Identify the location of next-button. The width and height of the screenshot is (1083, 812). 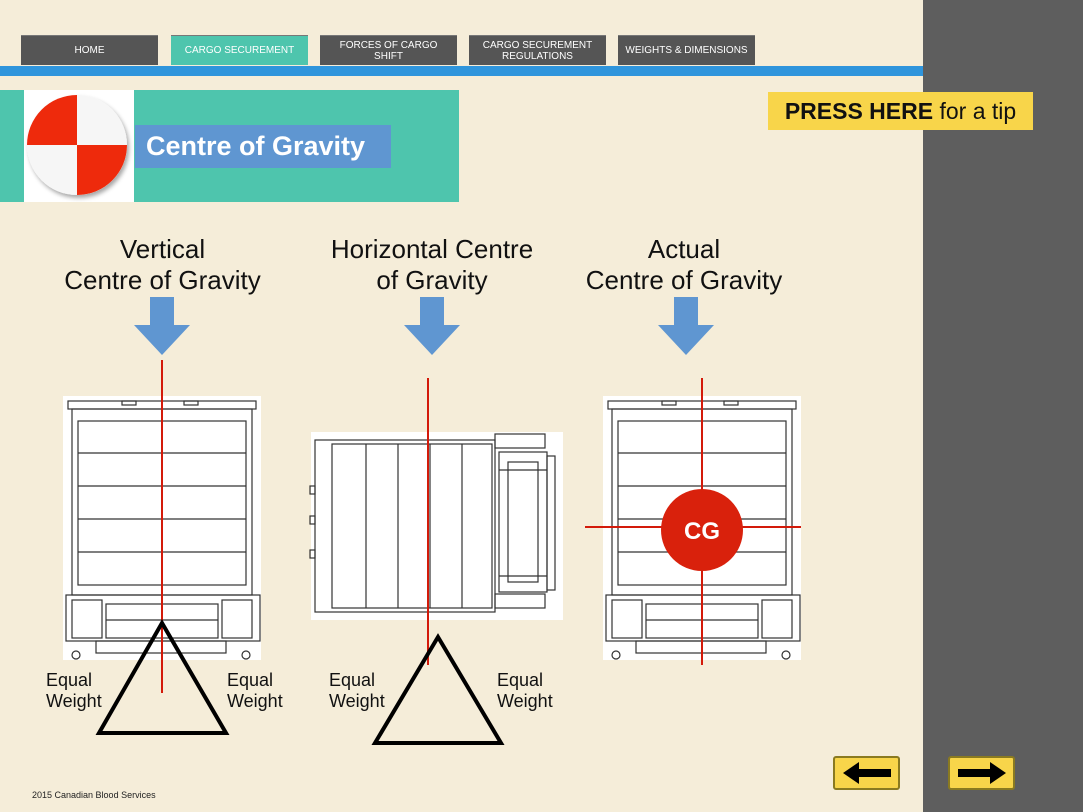
(981, 773).